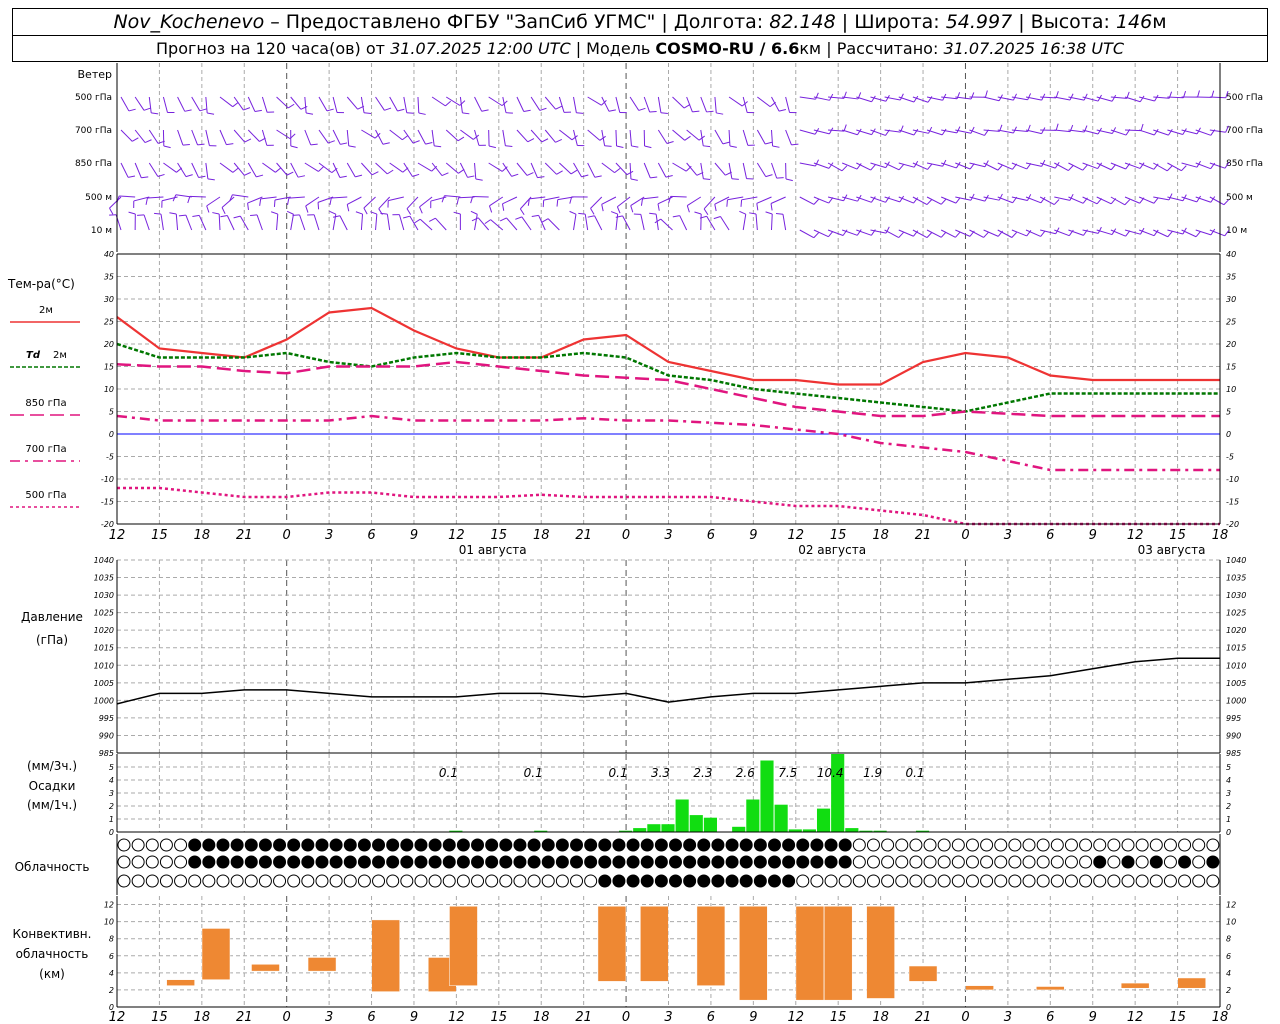 The image size is (1280, 1024). What do you see at coordinates (45, 453) in the screenshot?
I see `legend-item: 700 гПа` at bounding box center [45, 453].